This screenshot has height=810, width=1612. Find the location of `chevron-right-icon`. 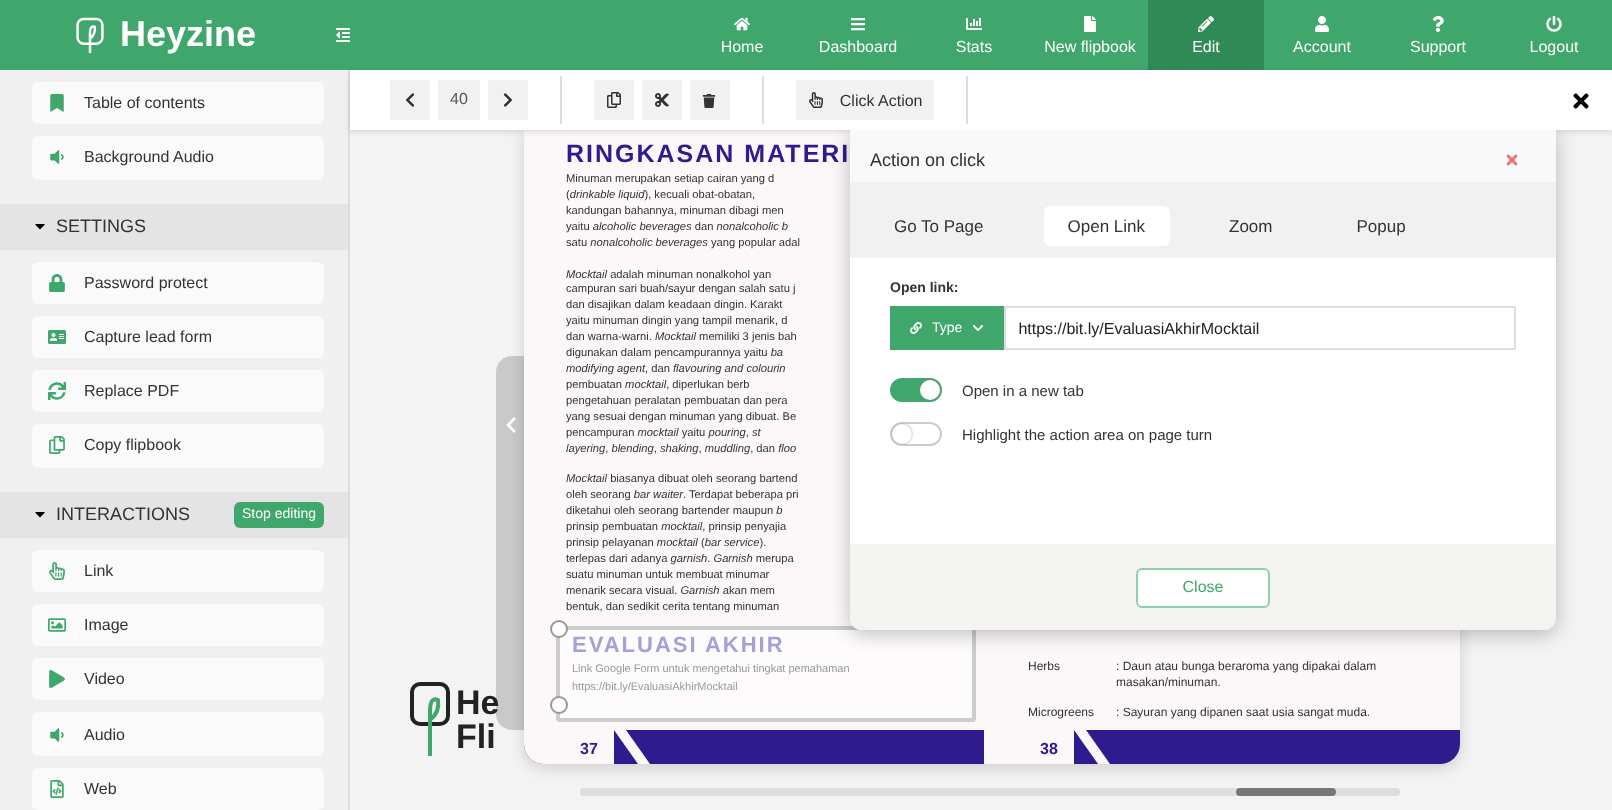

chevron-right-icon is located at coordinates (507, 100).